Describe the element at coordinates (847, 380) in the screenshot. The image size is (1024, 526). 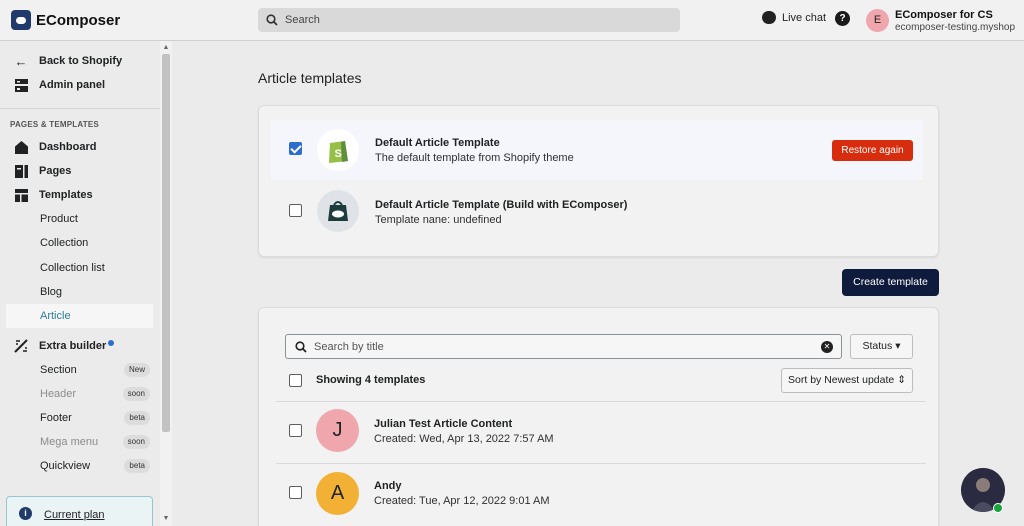
I see `sort-select: Sort by Newest update ⇕` at that location.